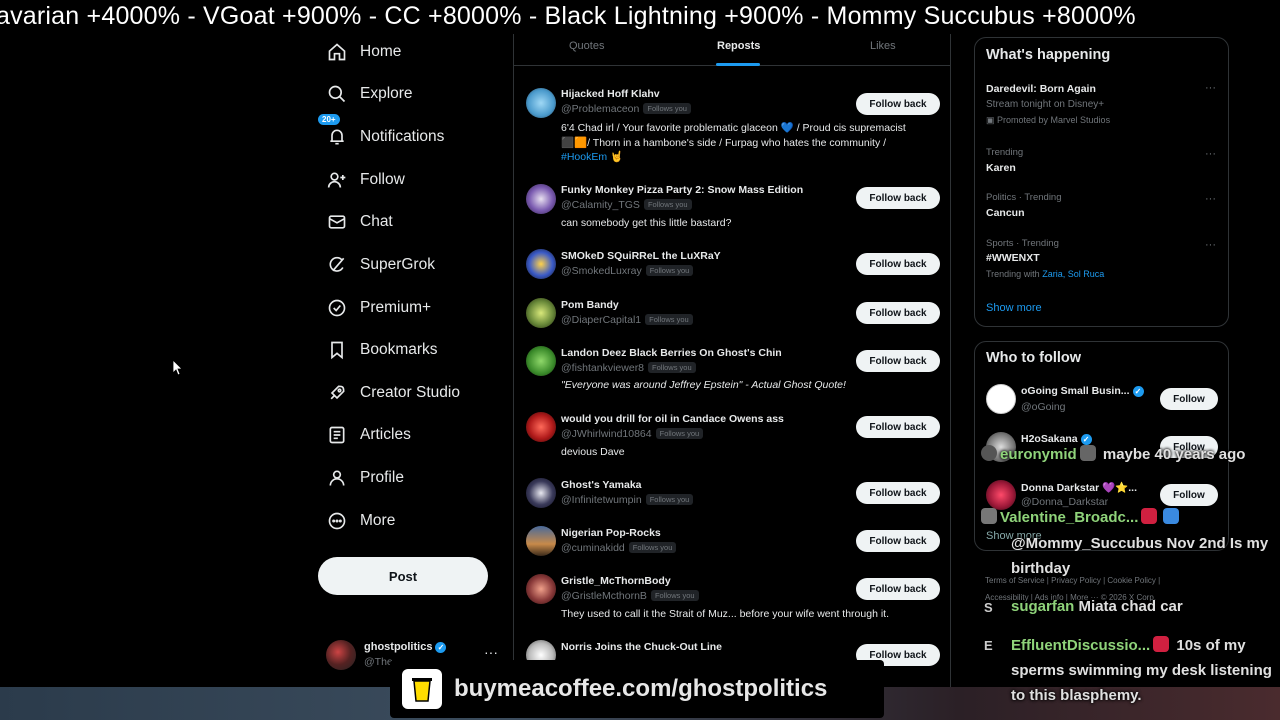 The height and width of the screenshot is (720, 1280). What do you see at coordinates (1038, 454) in the screenshot?
I see `chat-username: euronymid` at bounding box center [1038, 454].